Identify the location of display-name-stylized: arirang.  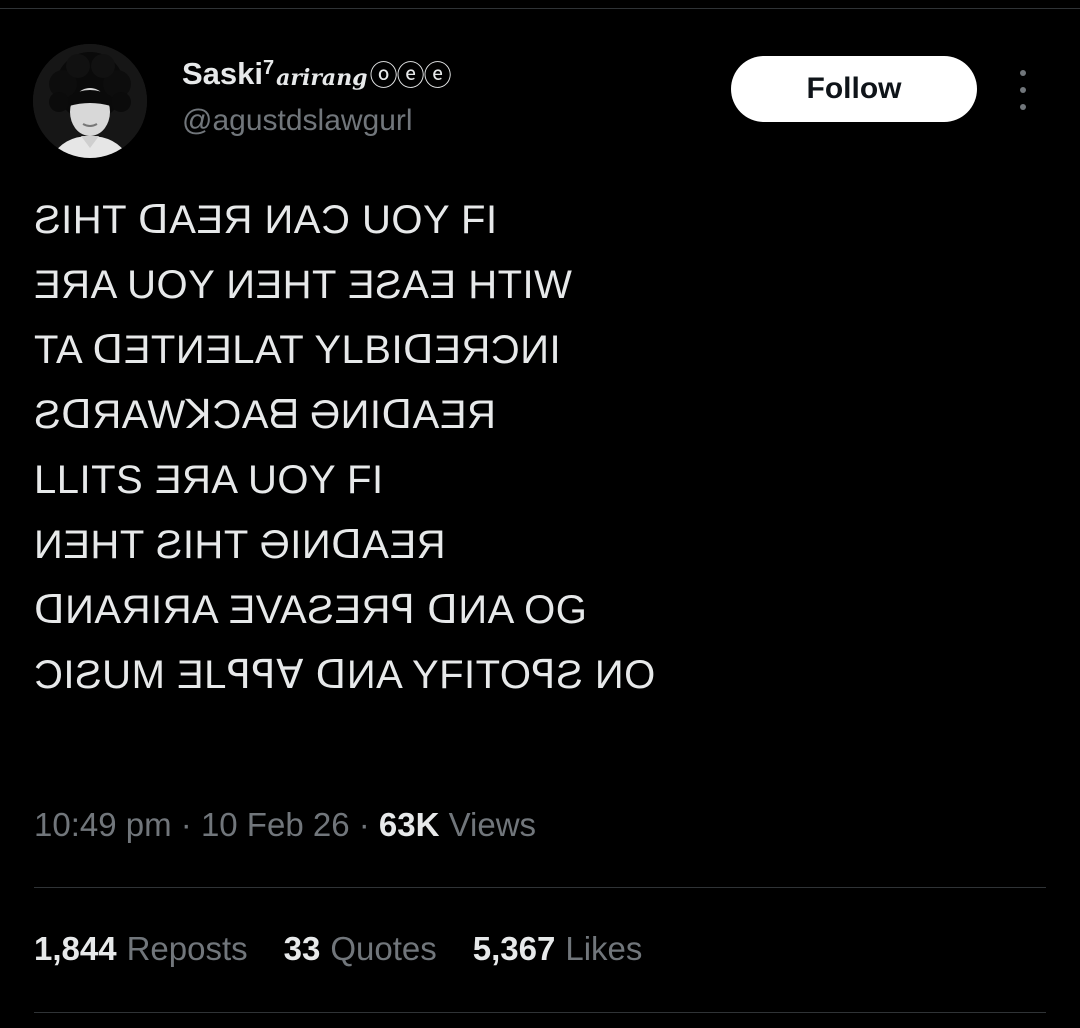
(322, 78).